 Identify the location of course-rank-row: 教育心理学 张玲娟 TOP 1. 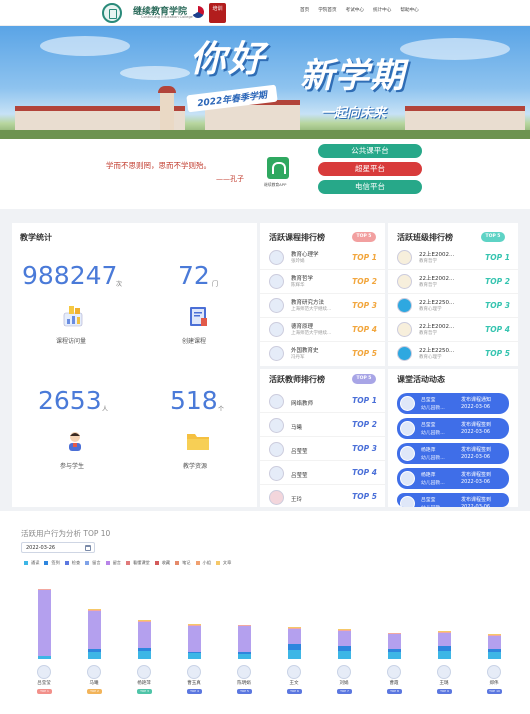
(322, 258).